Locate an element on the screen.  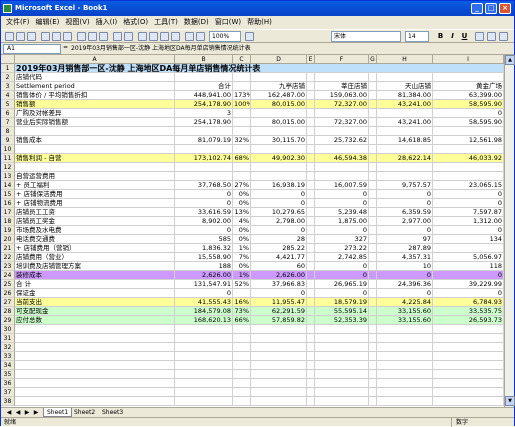
cell-F6 is located at coordinates (342, 113).